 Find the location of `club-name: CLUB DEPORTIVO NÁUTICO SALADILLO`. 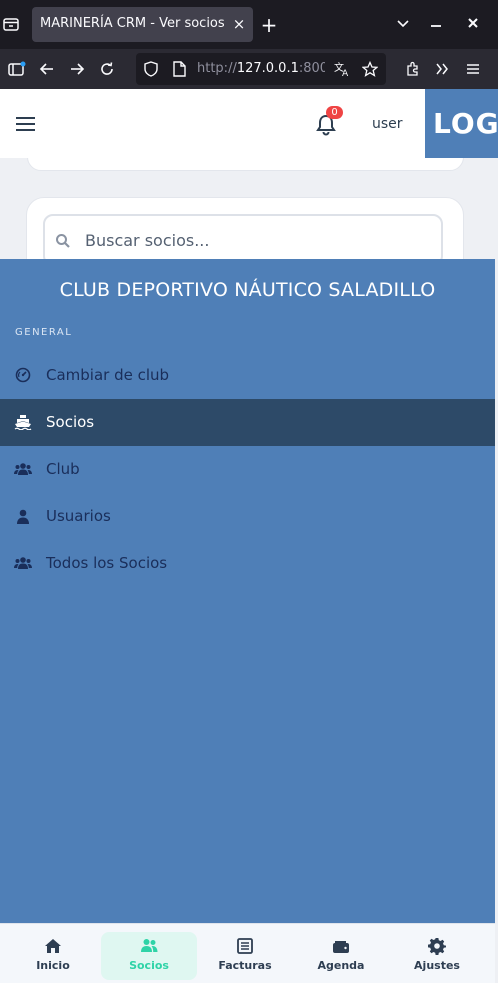

club-name: CLUB DEPORTIVO NÁUTICO SALADILLO is located at coordinates (247, 290).